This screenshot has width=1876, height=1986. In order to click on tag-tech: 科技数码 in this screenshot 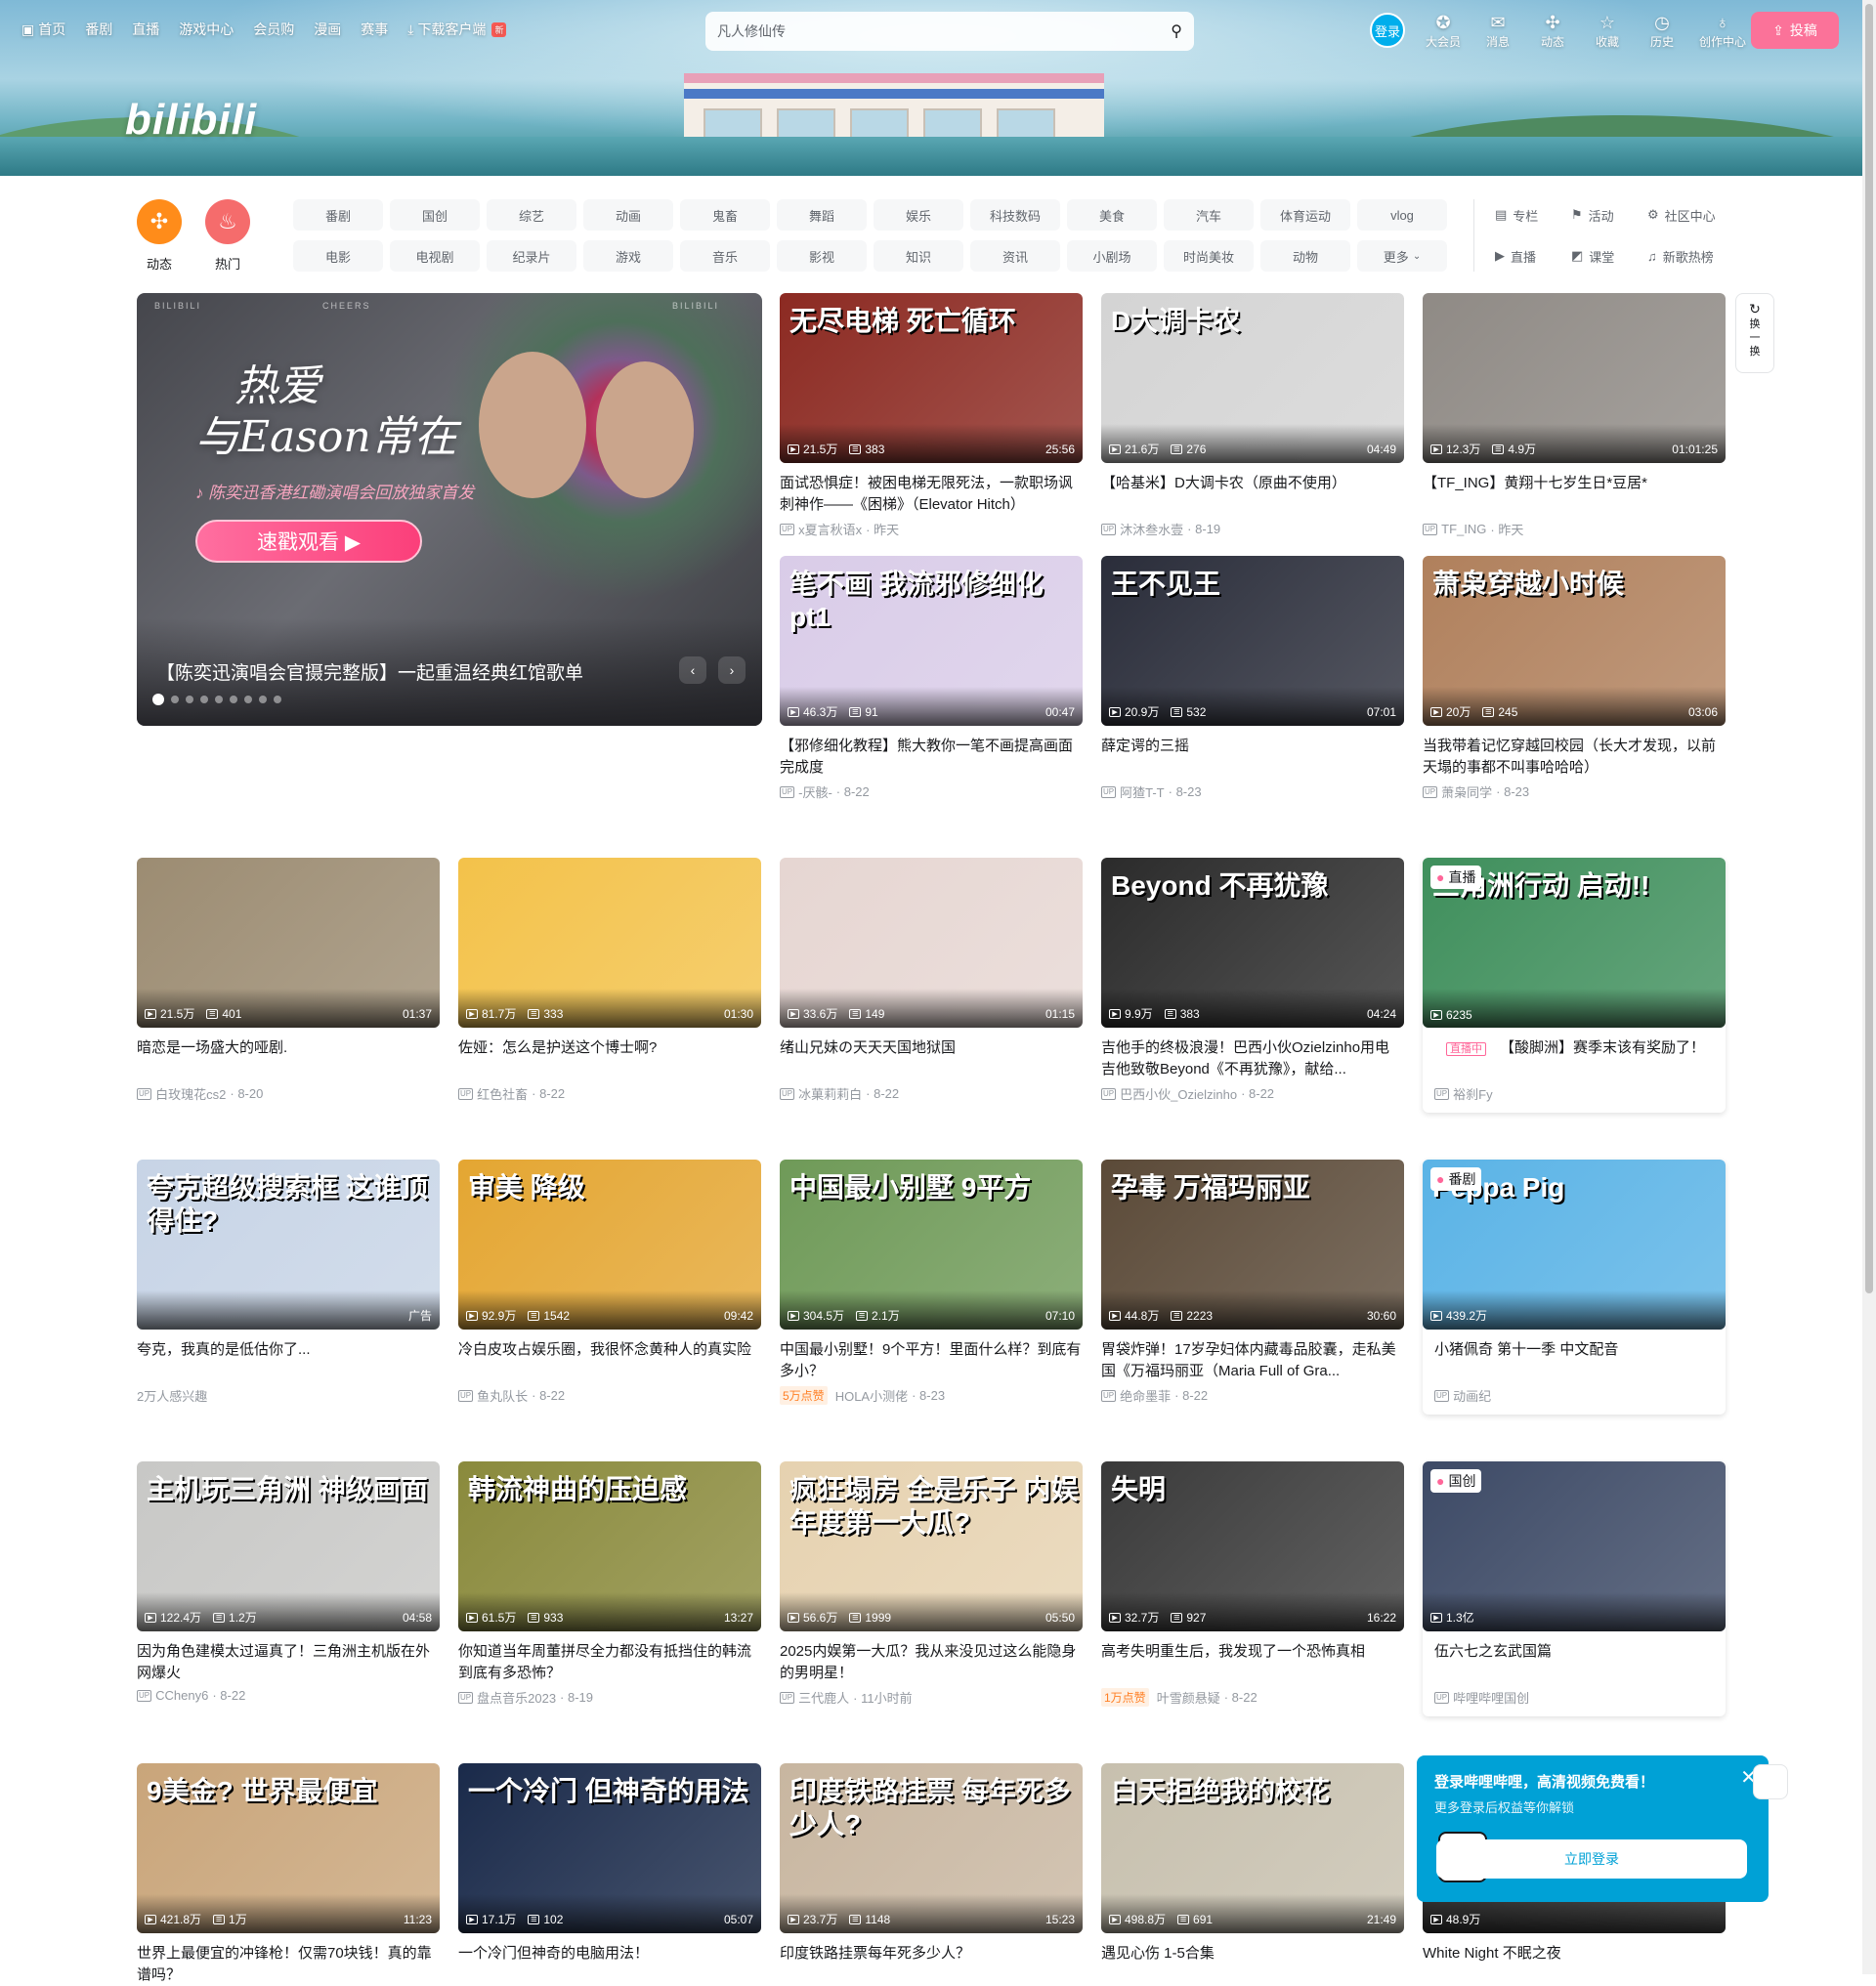, I will do `click(1015, 215)`.